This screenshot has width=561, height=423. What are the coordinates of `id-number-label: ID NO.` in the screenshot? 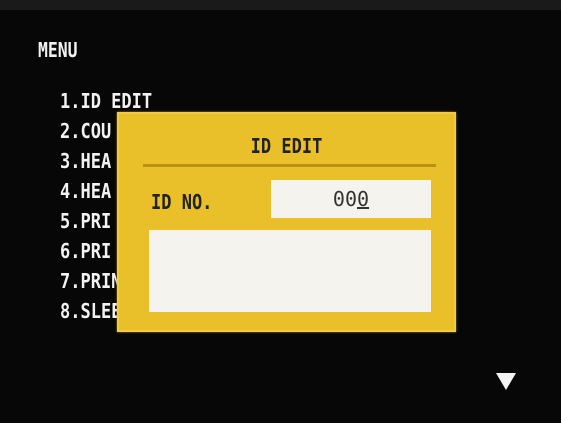 It's located at (182, 202).